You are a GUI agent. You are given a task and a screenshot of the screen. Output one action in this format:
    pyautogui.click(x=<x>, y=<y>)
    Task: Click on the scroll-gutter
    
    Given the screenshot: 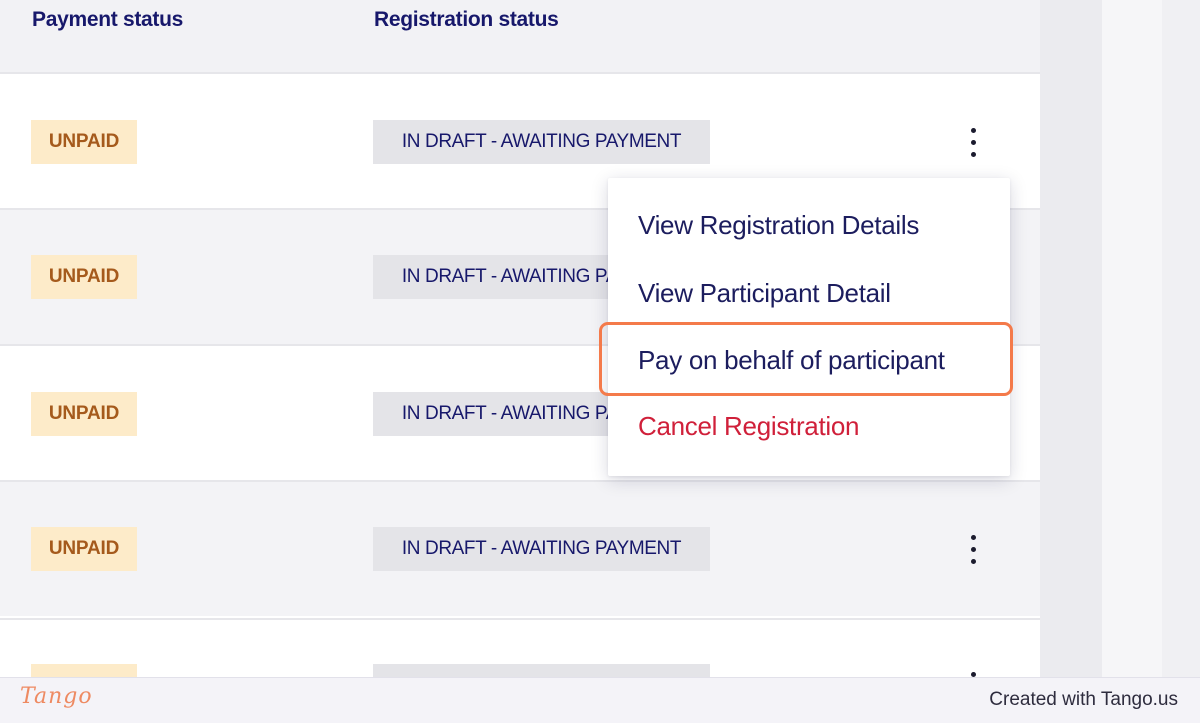 What is the action you would take?
    pyautogui.click(x=1071, y=361)
    